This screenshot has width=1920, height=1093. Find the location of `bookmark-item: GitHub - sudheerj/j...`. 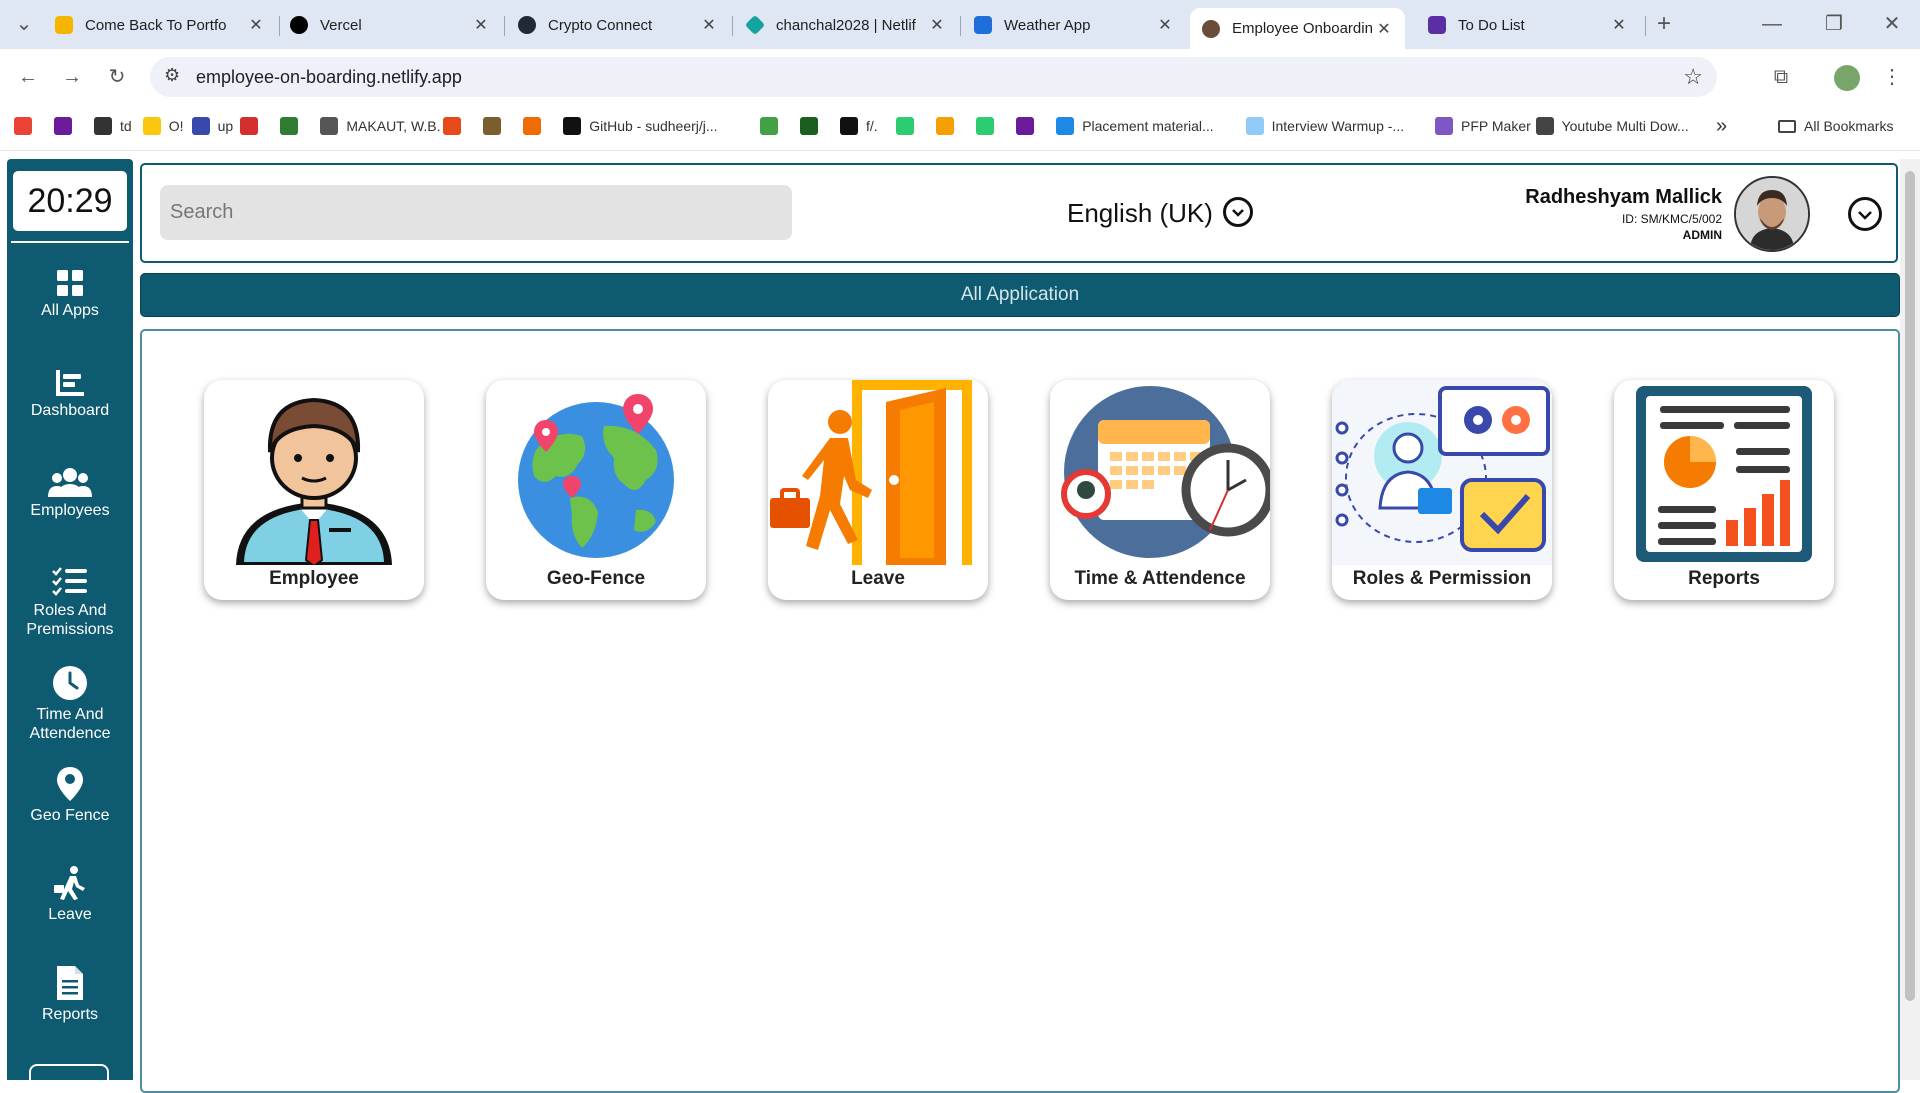

bookmark-item: GitHub - sudheerj/j... is located at coordinates (640, 126).